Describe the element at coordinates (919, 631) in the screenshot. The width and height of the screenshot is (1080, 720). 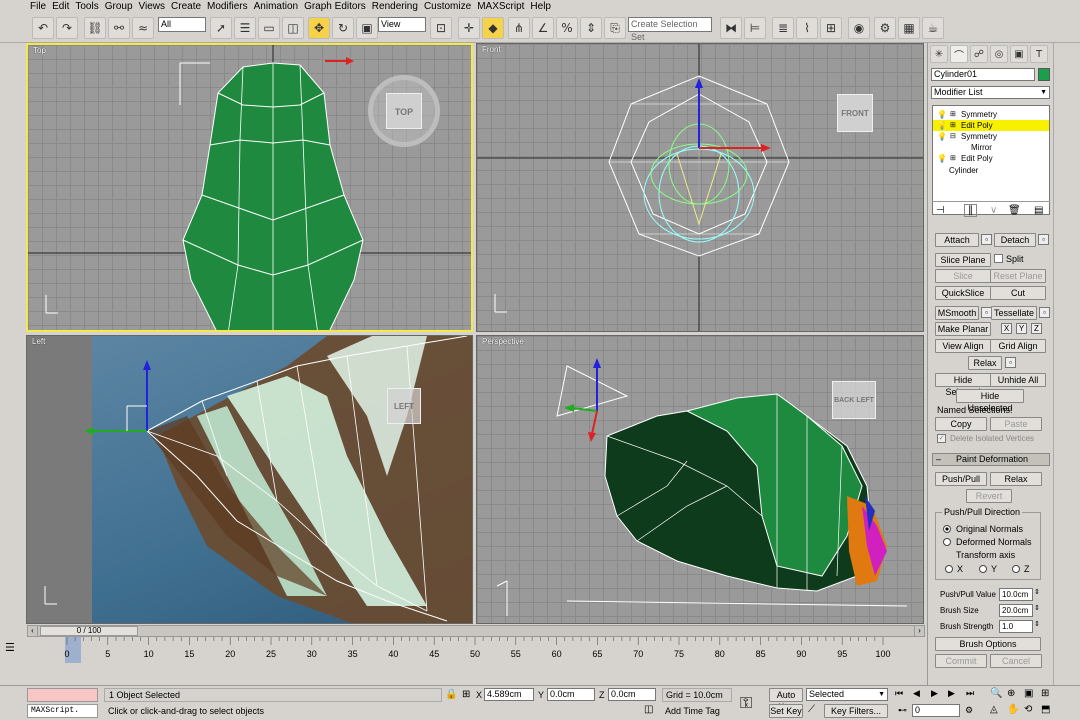
I see `chevron-right-icon: ›` at that location.